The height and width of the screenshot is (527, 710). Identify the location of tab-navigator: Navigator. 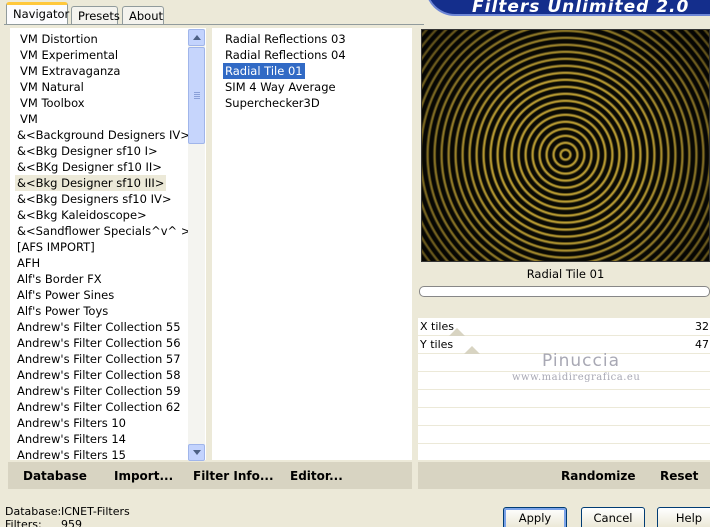
(37, 13).